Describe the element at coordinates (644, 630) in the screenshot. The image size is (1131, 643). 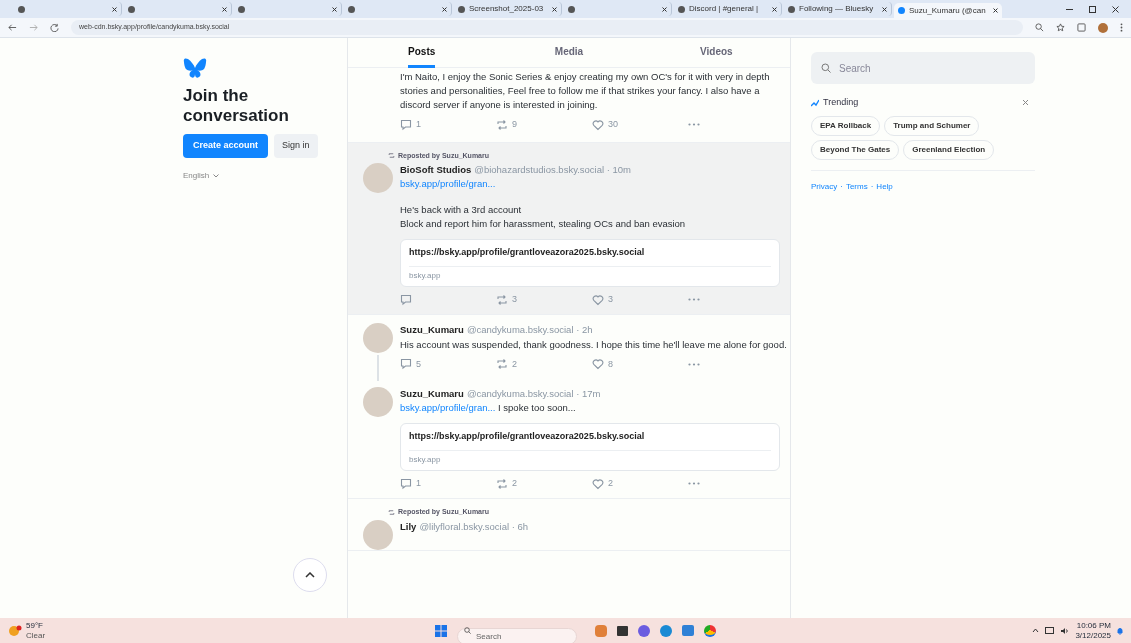
I see `chat-icon` at that location.